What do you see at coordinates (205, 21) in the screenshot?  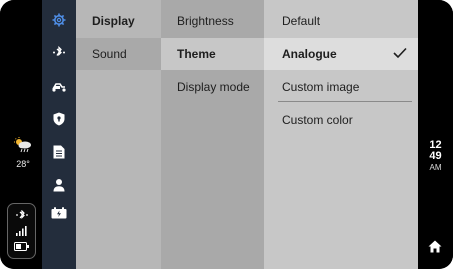 I see `option-label: Brightness` at bounding box center [205, 21].